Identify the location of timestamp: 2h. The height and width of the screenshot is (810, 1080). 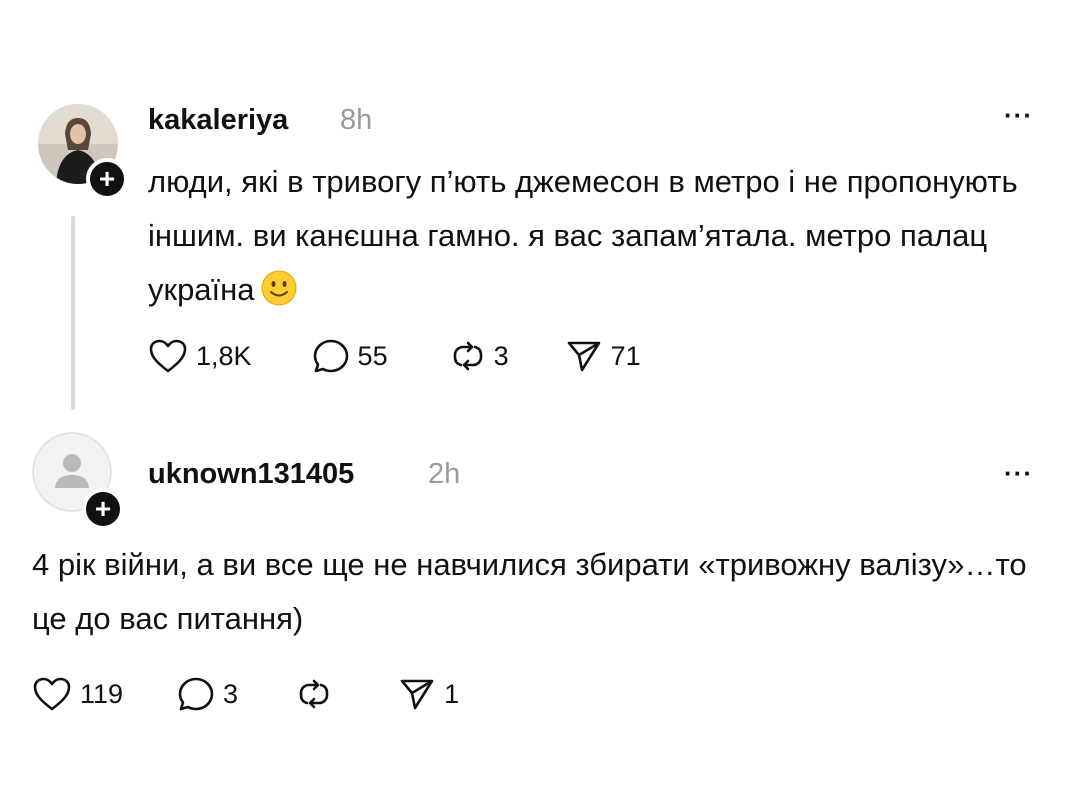
(444, 474).